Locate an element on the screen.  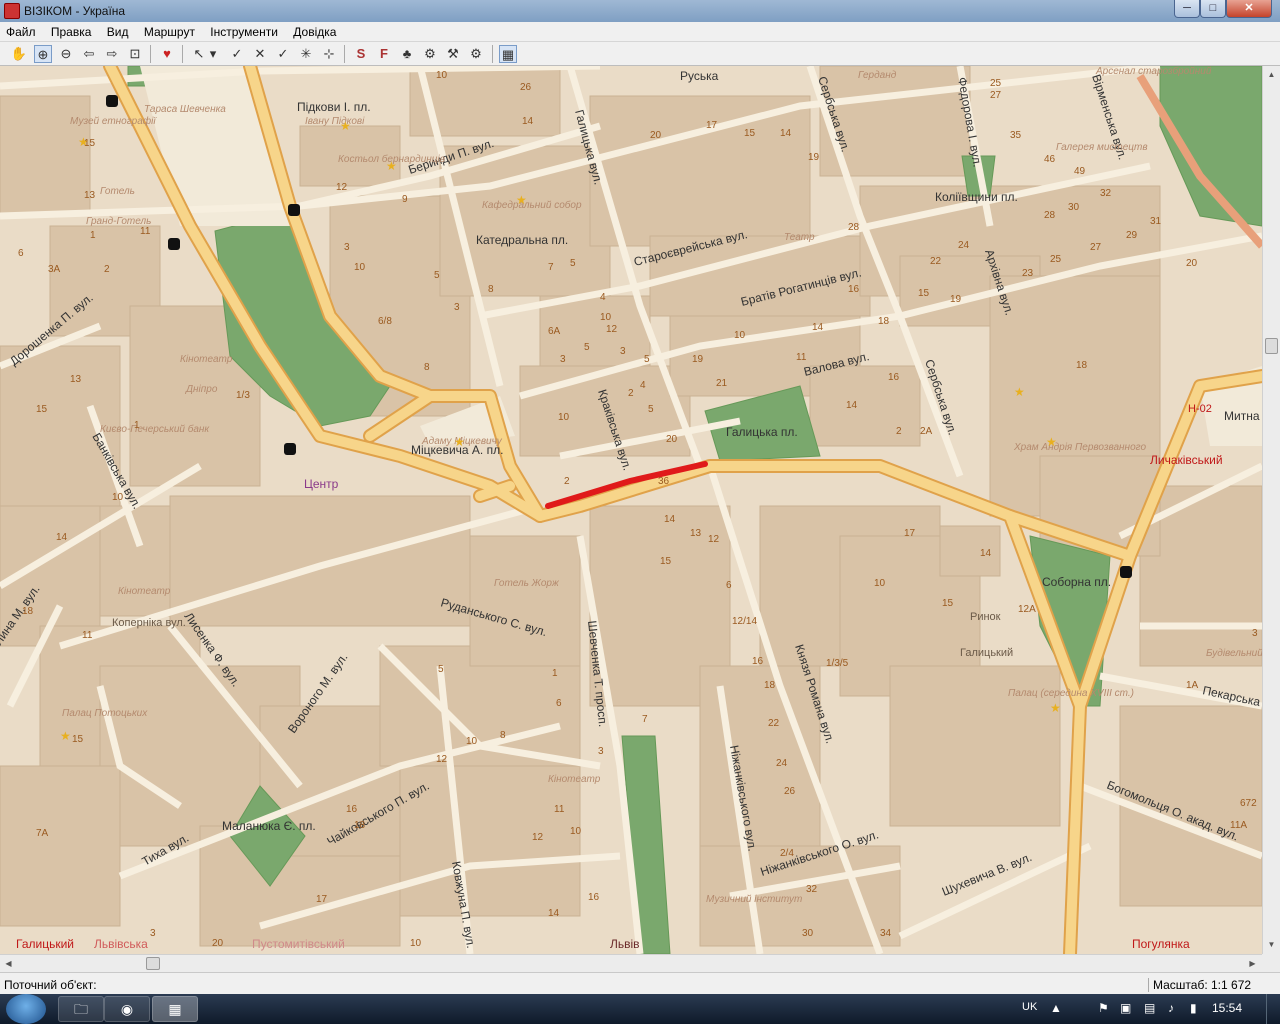
svg-text: 22 is located at coordinates (936, 261).